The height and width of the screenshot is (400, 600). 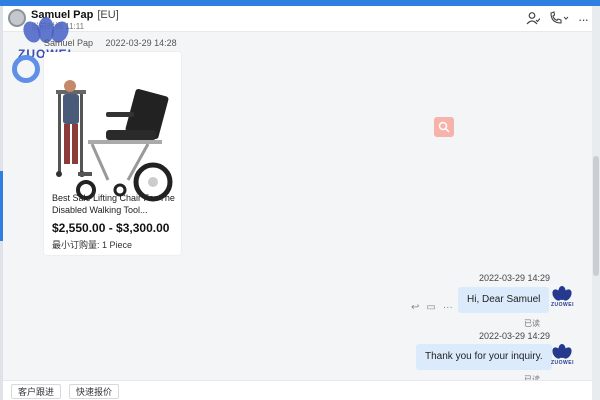 What do you see at coordinates (92, 245) in the screenshot?
I see `product-moq: 最小订购量: 1 Piece` at bounding box center [92, 245].